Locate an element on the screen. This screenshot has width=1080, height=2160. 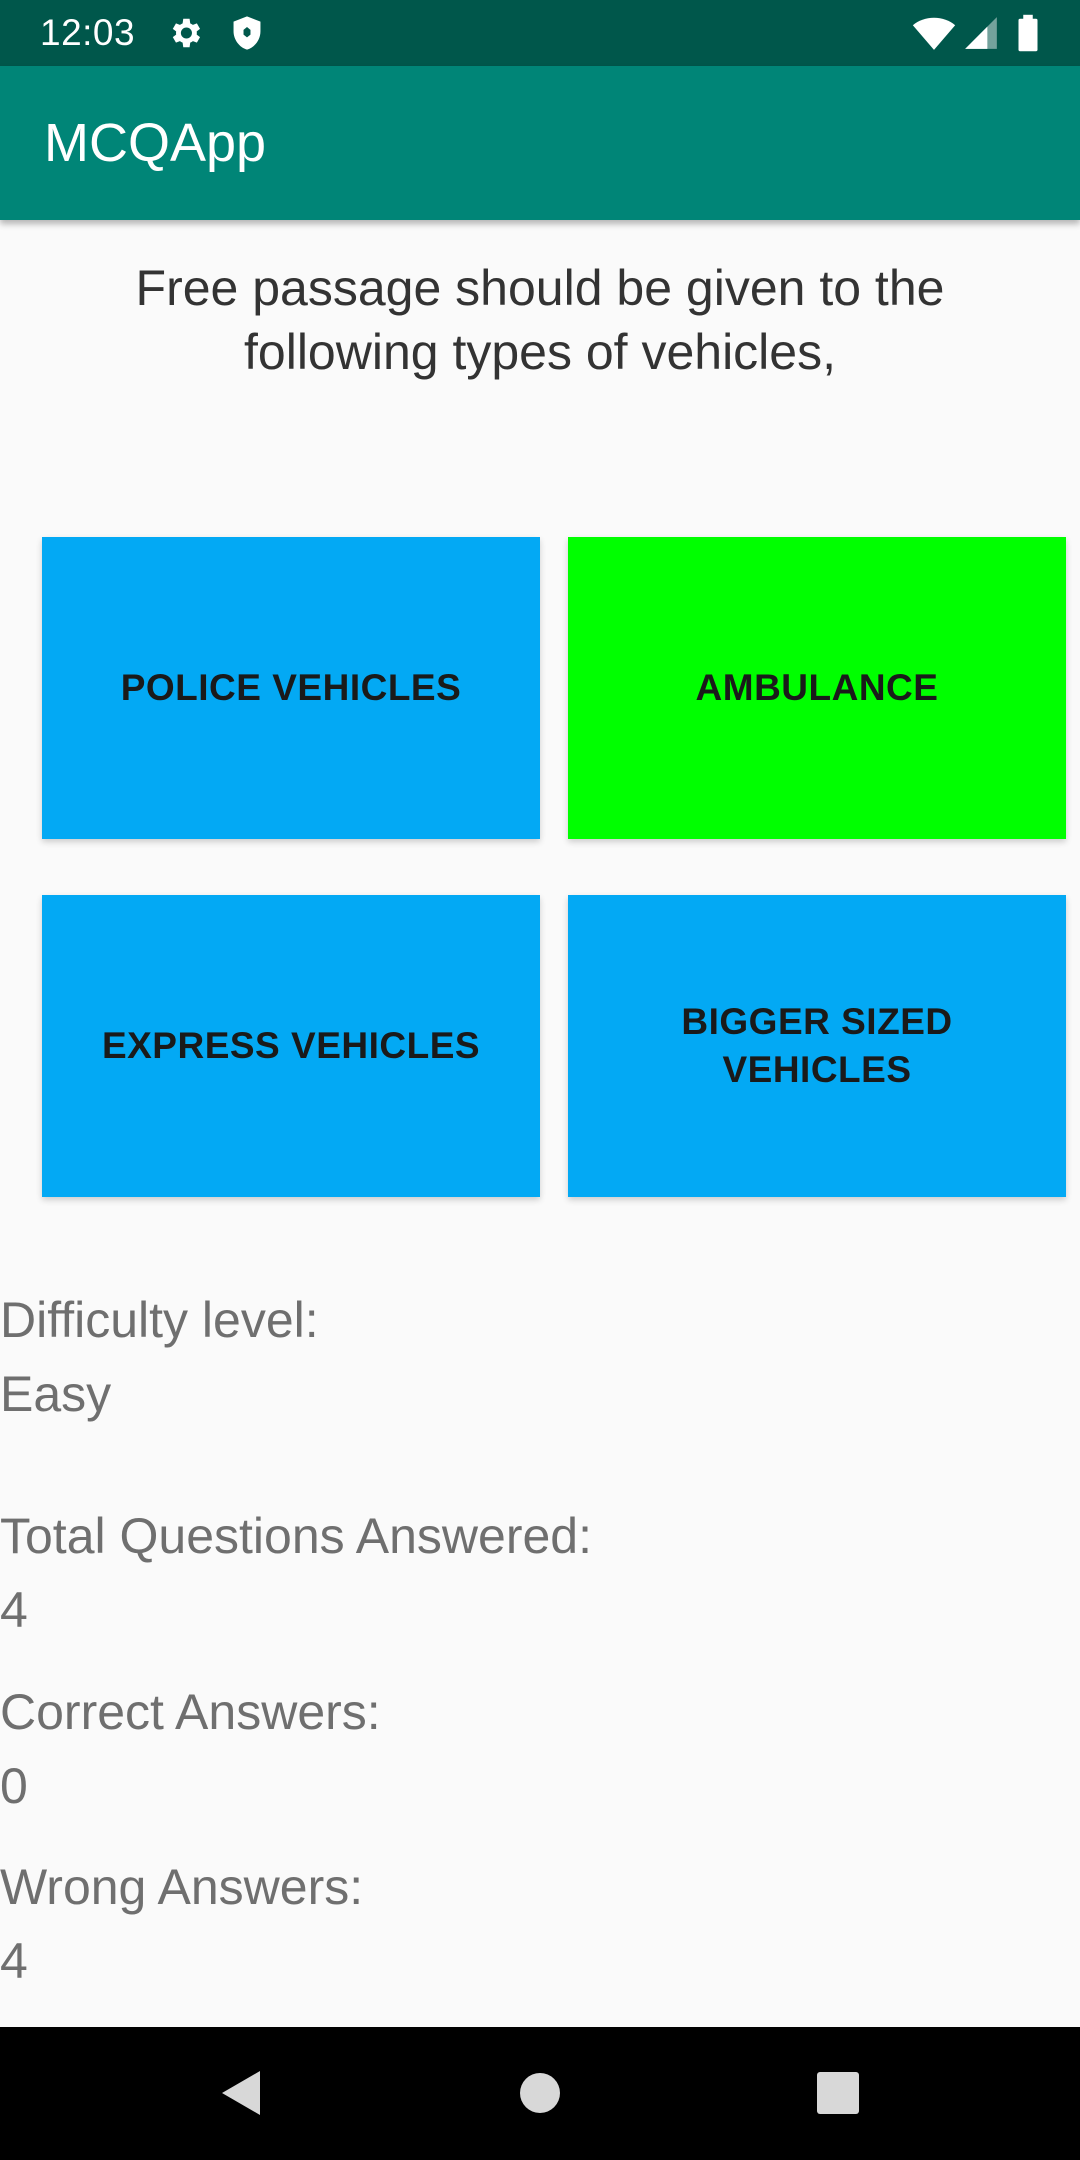
navigation-bar is located at coordinates (540, 2093).